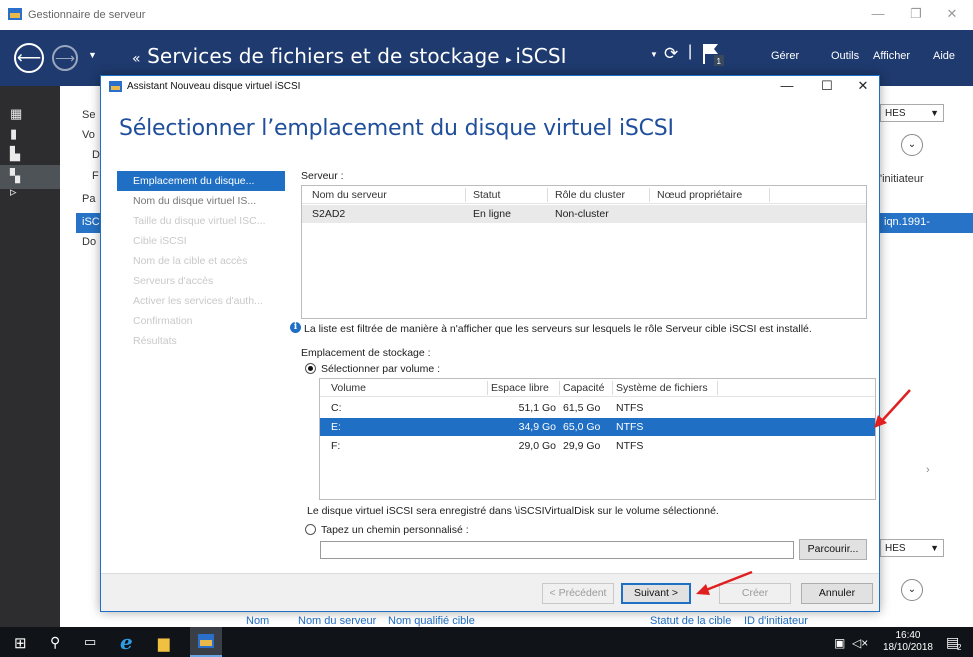  What do you see at coordinates (30, 177) in the screenshot?
I see `left-strip-selected` at bounding box center [30, 177].